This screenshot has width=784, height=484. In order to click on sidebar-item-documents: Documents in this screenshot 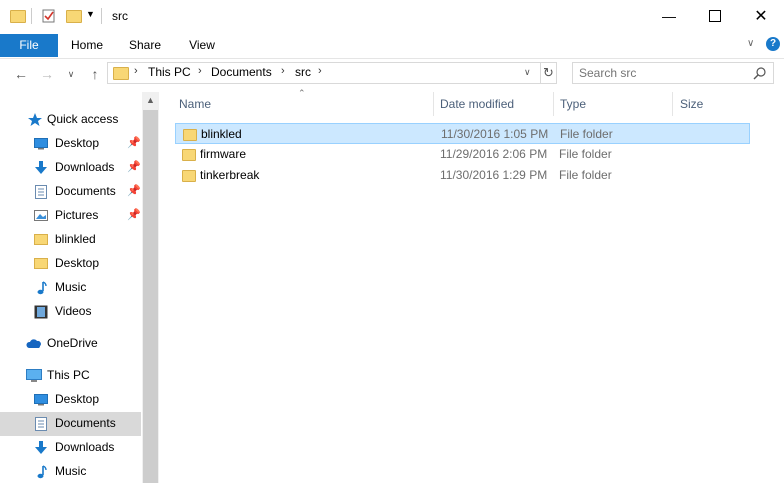, I will do `click(70, 424)`.